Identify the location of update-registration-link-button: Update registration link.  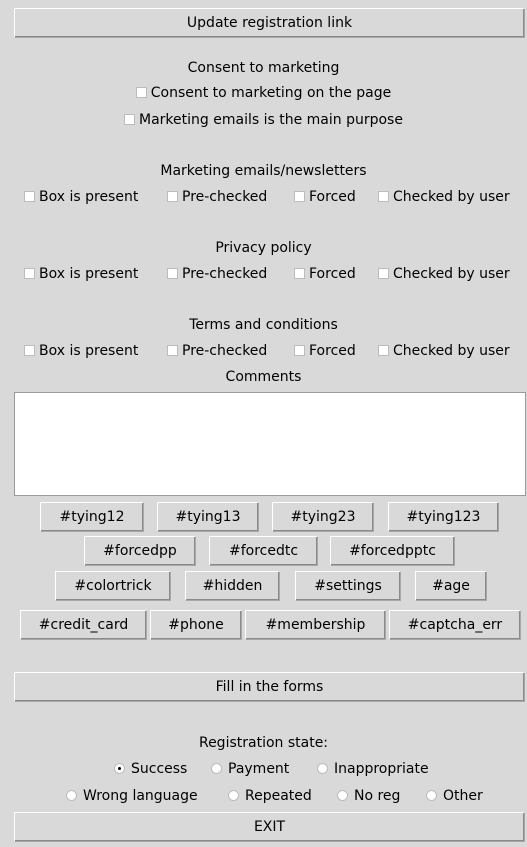
(269, 23).